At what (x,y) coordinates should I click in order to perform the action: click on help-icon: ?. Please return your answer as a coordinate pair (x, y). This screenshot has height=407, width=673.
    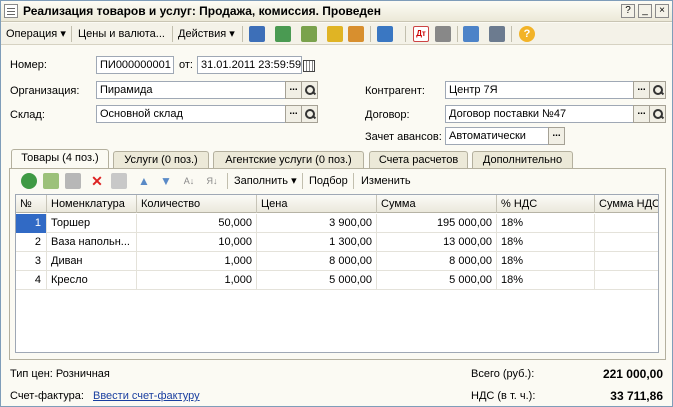
    Looking at the image, I should click on (527, 34).